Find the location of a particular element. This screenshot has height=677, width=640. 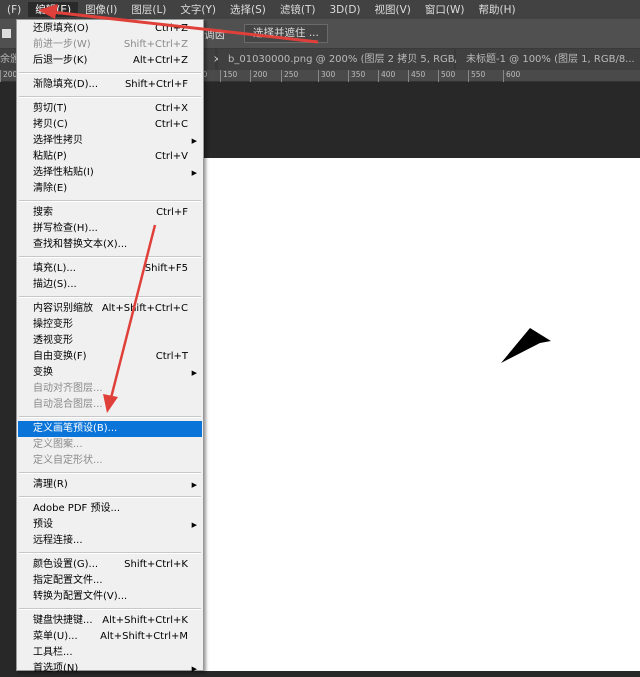

menu-item: 首选项(N) ▶ is located at coordinates (110, 669).